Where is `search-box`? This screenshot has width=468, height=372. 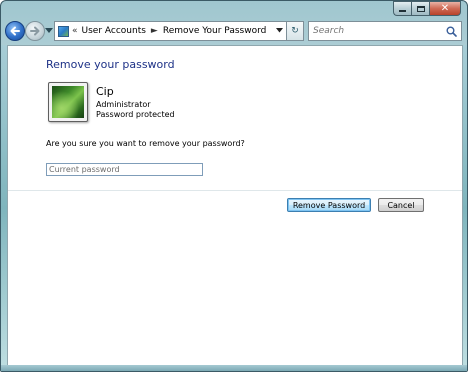 search-box is located at coordinates (385, 31).